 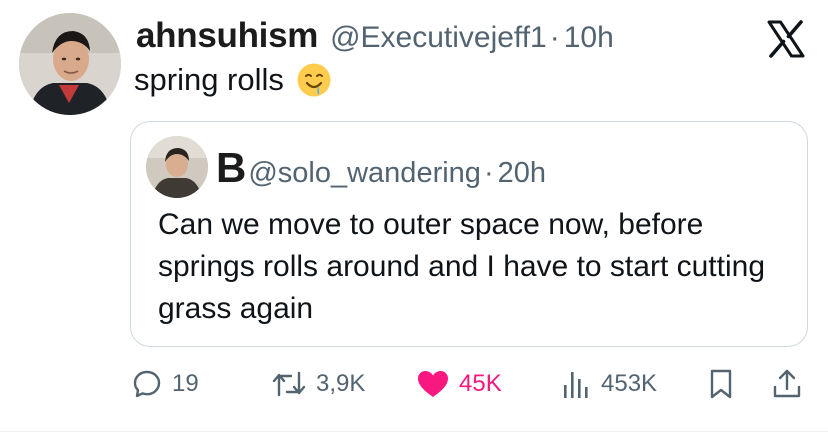 I want to click on reply-count: 19, so click(x=185, y=383).